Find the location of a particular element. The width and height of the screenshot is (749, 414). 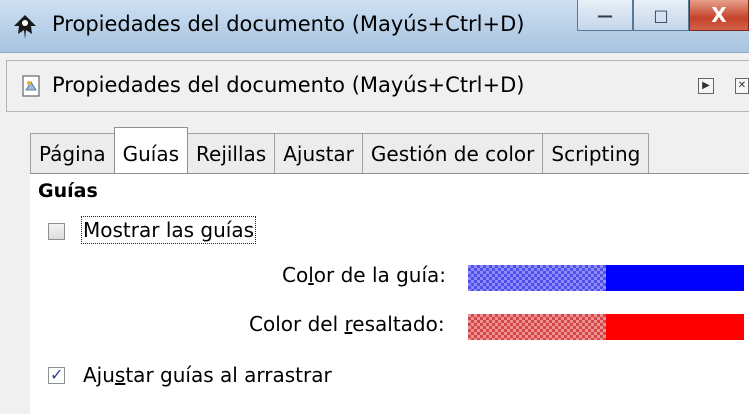

show-guides-checkbox is located at coordinates (56, 231).